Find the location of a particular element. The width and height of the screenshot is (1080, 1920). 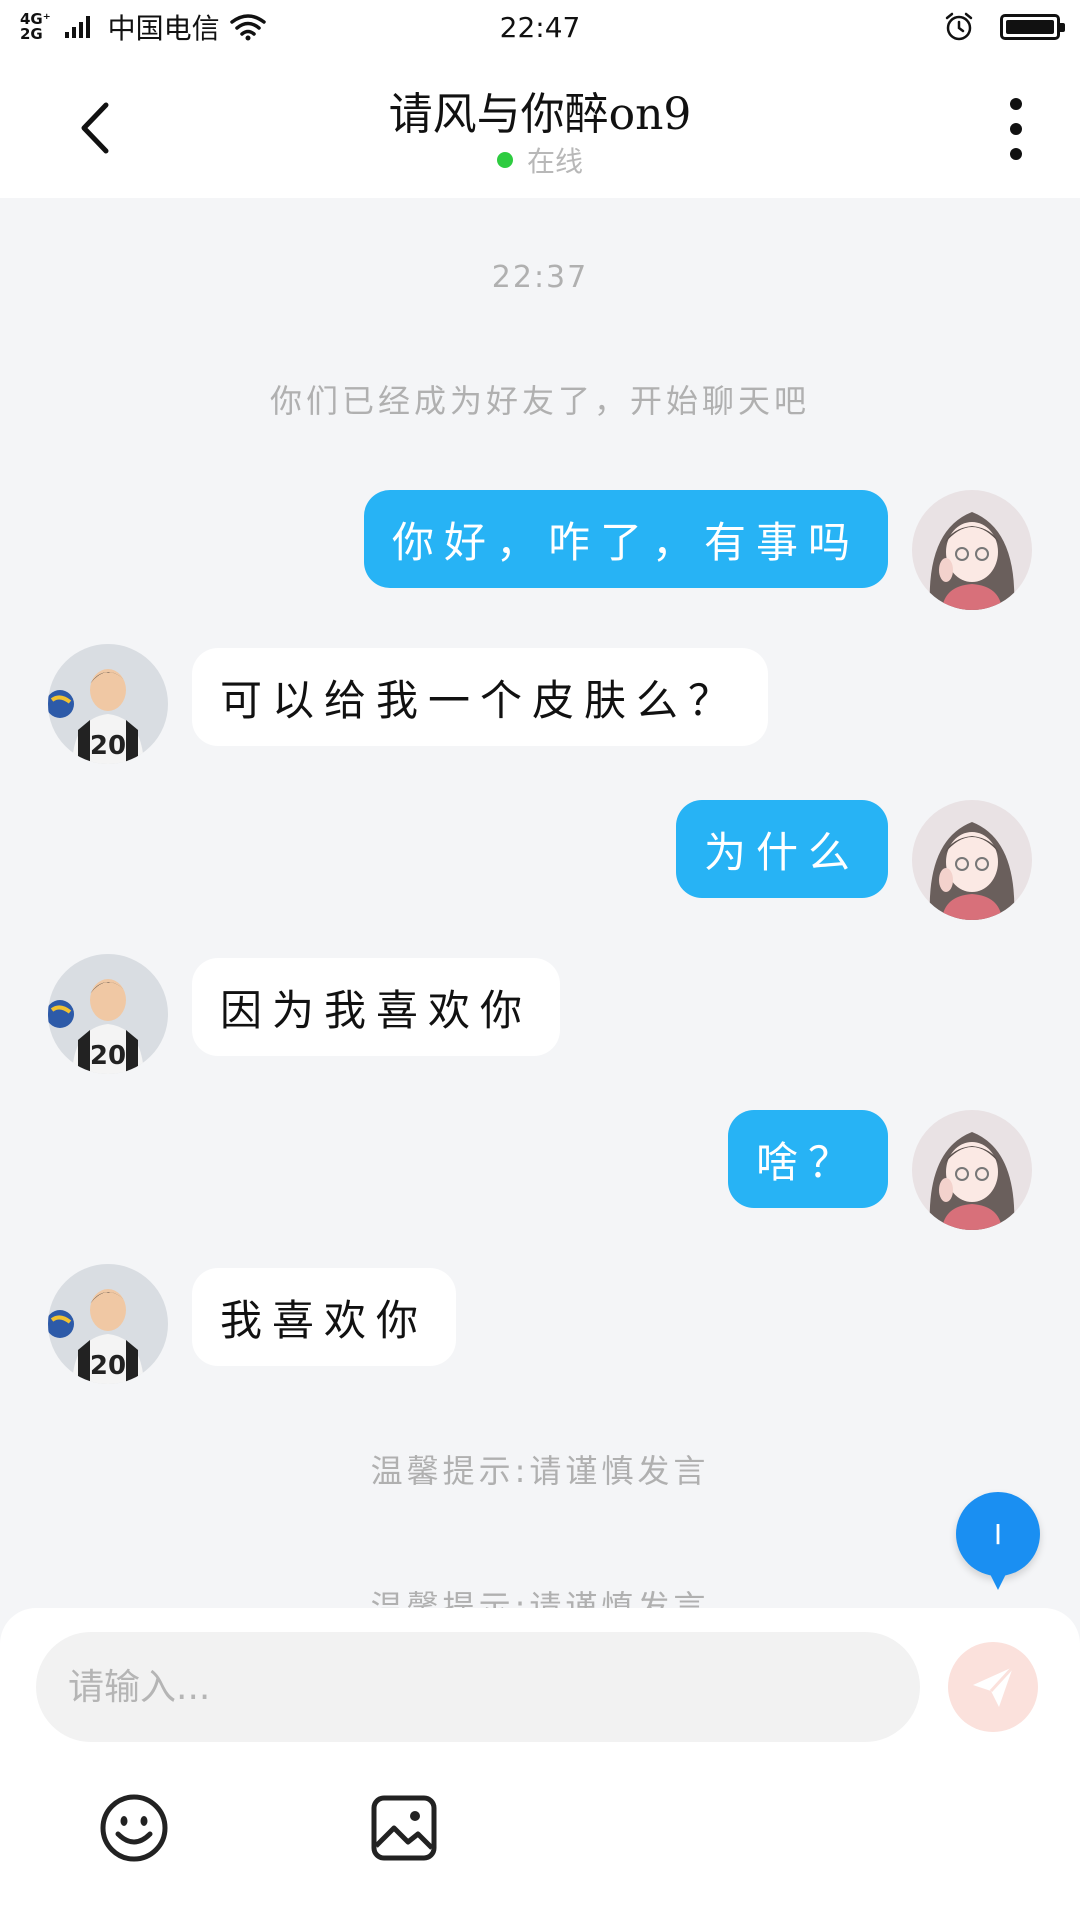

status-time: 22:47 is located at coordinates (540, 27).